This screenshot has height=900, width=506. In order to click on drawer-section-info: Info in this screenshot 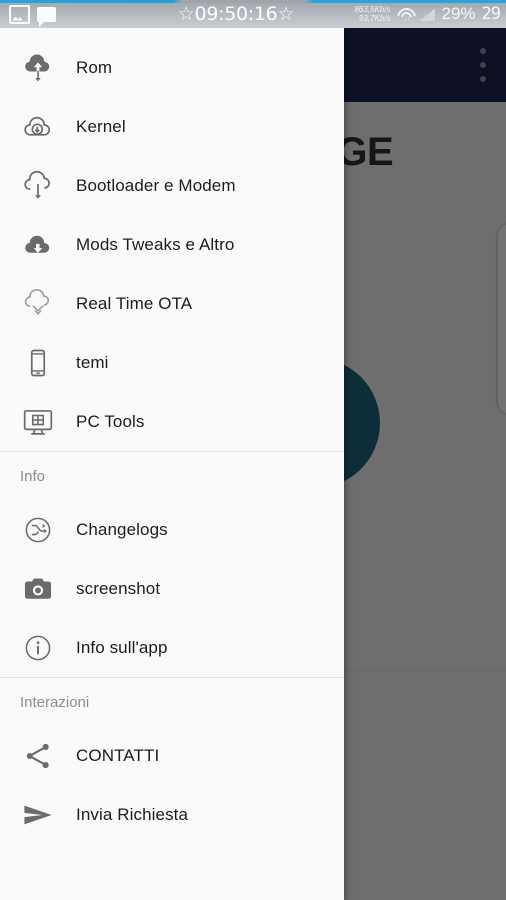, I will do `click(33, 476)`.